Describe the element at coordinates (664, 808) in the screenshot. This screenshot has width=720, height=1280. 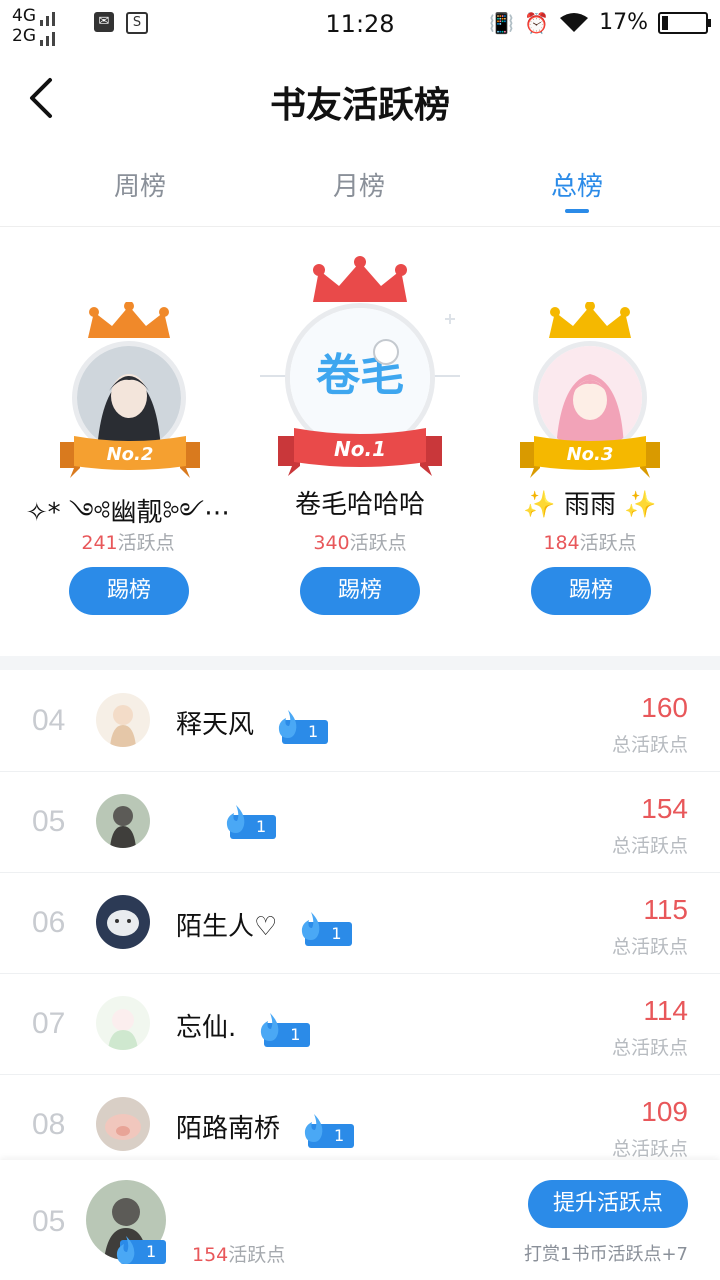
I see `score-value: 154` at that location.